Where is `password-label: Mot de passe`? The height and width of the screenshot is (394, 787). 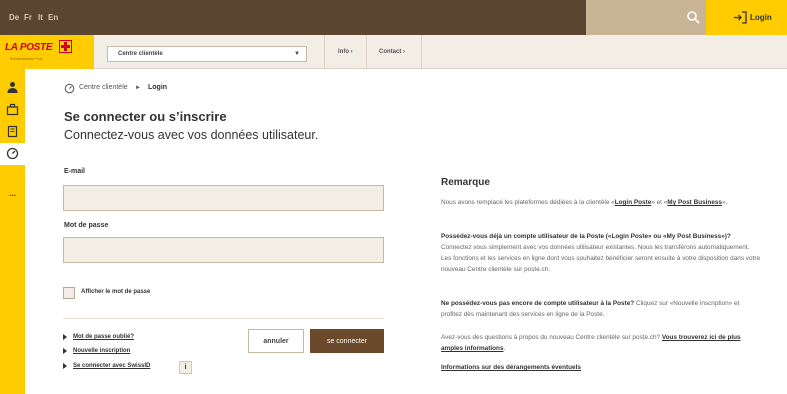 password-label: Mot de passe is located at coordinates (86, 225).